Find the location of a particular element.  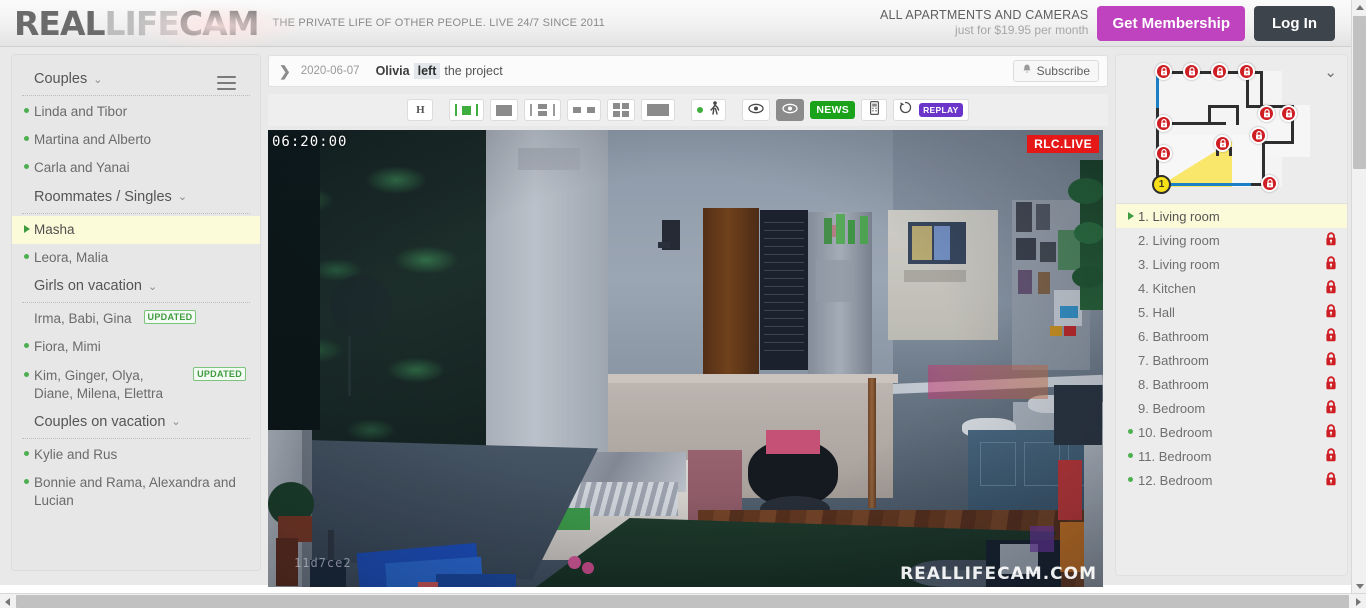

news-button: NEWS is located at coordinates (833, 110).